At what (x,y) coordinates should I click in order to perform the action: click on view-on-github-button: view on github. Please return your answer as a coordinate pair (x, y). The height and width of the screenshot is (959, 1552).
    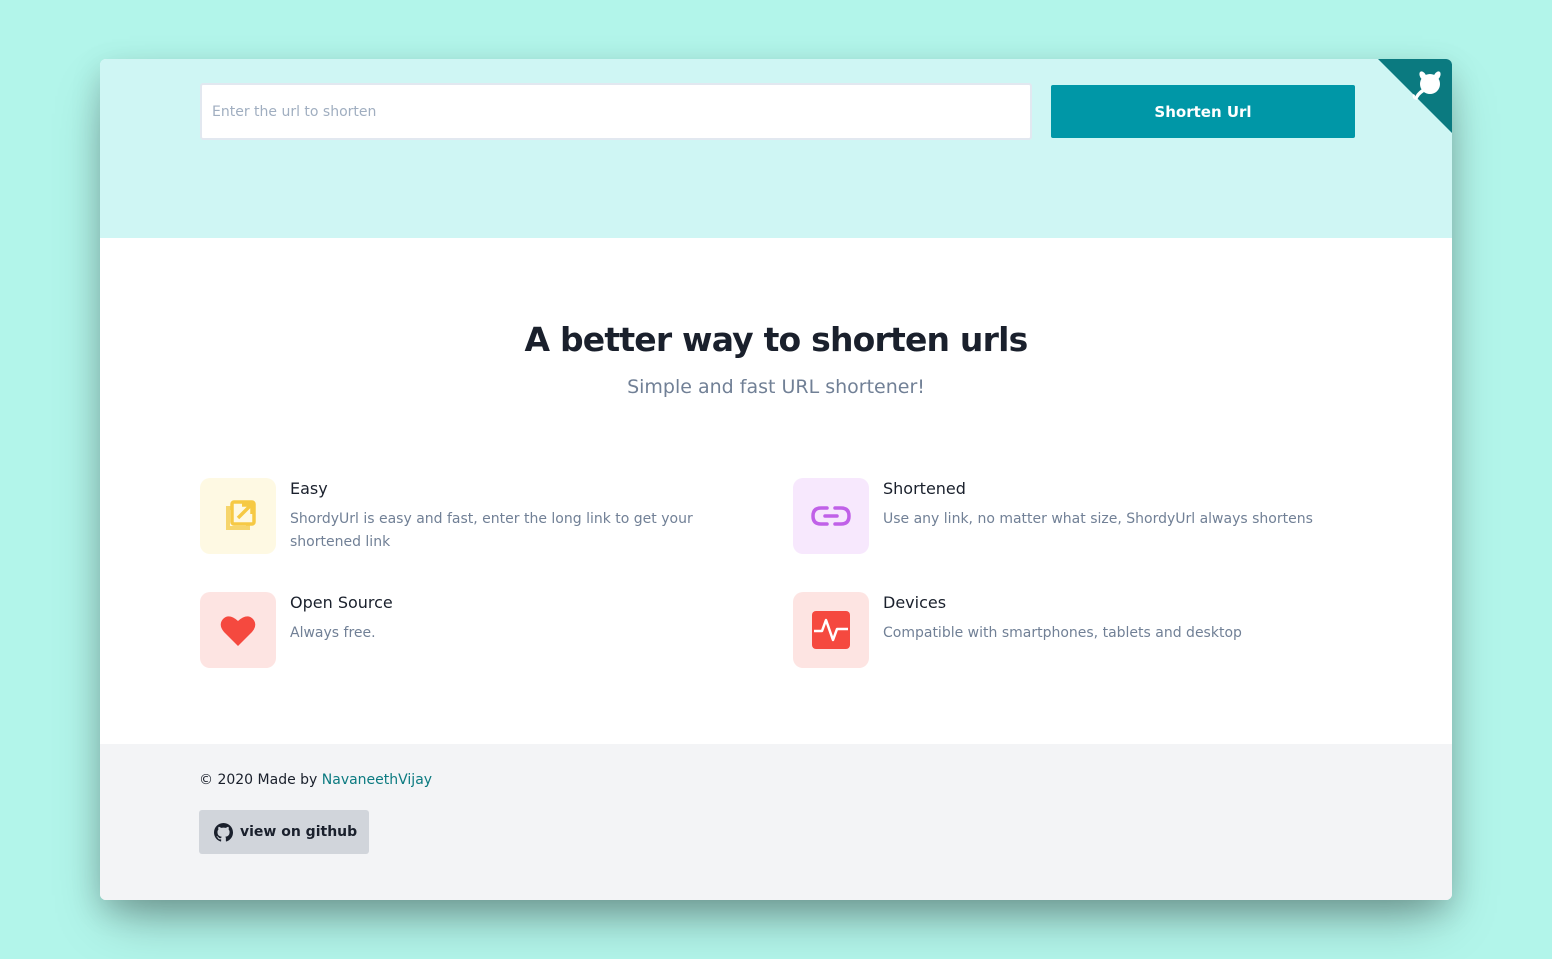
    Looking at the image, I should click on (284, 832).